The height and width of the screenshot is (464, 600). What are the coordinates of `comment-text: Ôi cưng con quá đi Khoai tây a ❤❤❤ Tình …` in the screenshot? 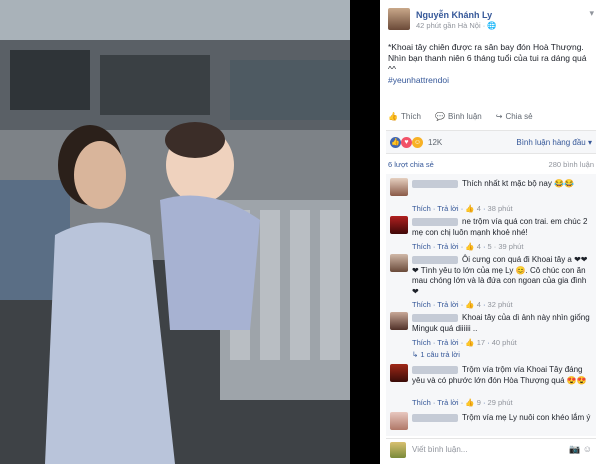 It's located at (500, 275).